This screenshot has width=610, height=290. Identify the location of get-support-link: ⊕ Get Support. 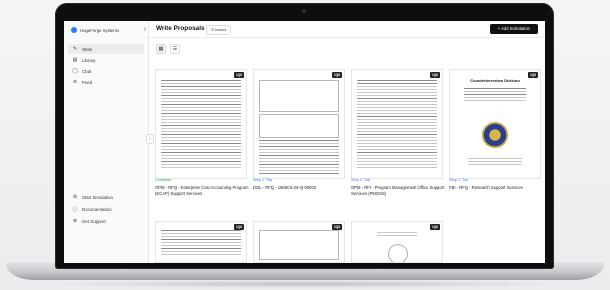
(106, 221).